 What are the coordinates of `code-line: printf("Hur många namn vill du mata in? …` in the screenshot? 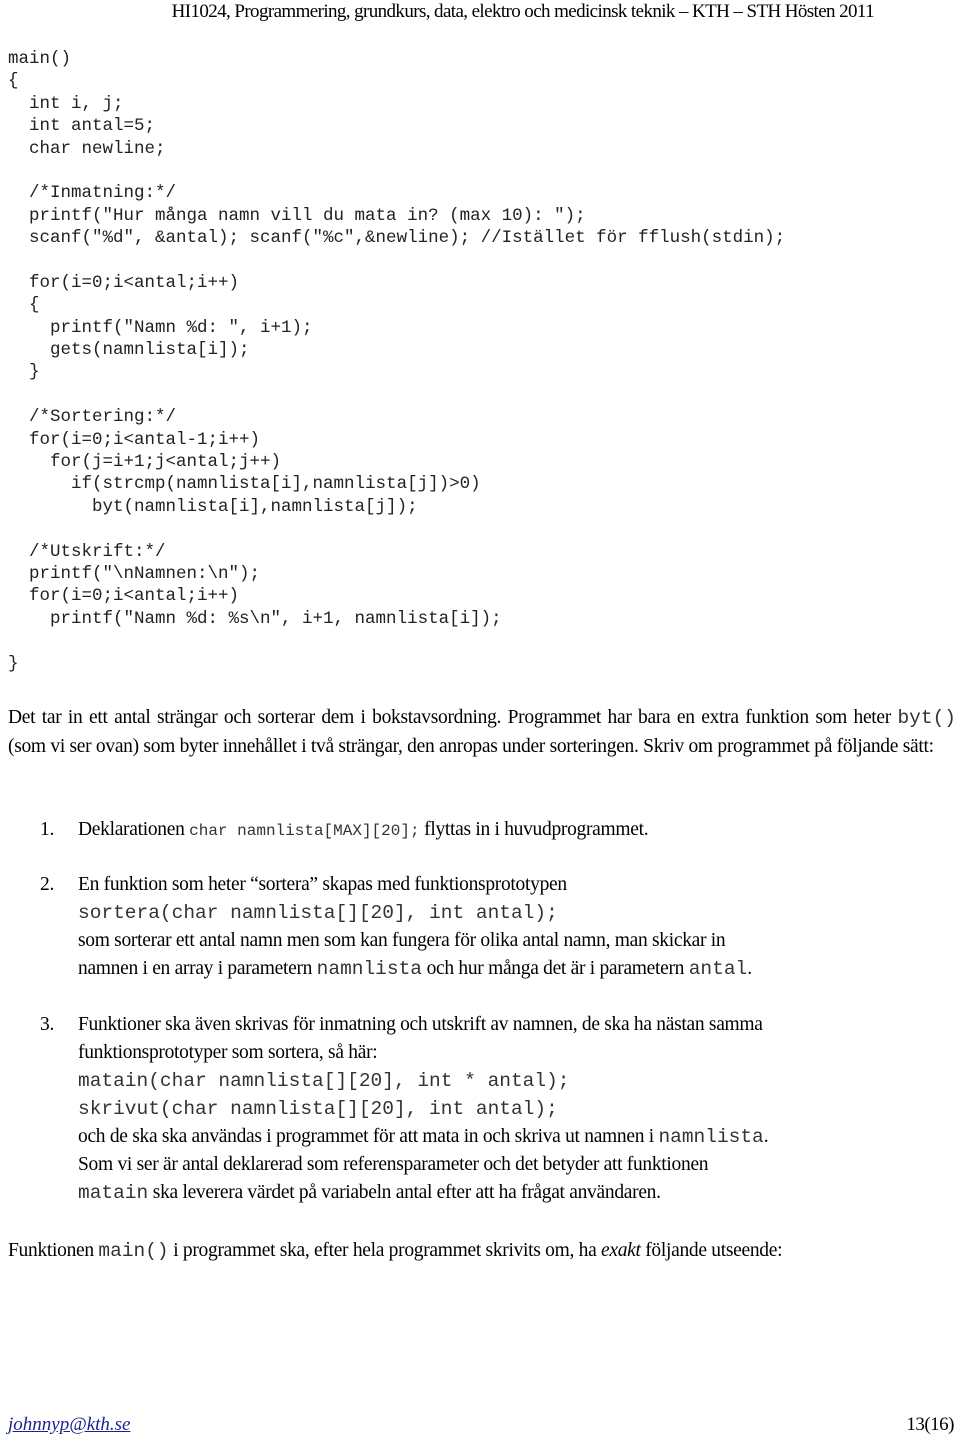 It's located at (297, 215).